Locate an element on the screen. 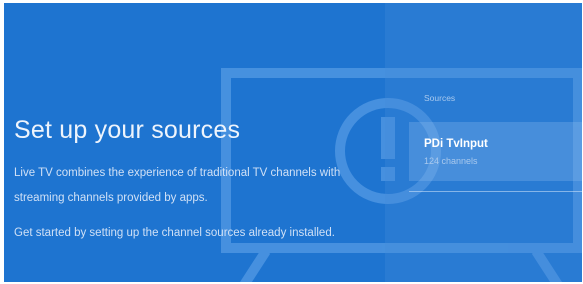 This screenshot has width=583, height=284. source-name: PDi TvInput is located at coordinates (456, 144).